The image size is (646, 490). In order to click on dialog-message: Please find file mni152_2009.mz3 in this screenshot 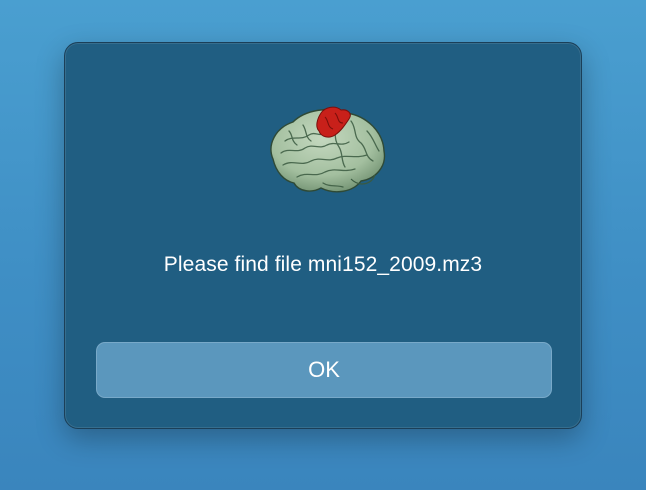, I will do `click(323, 264)`.